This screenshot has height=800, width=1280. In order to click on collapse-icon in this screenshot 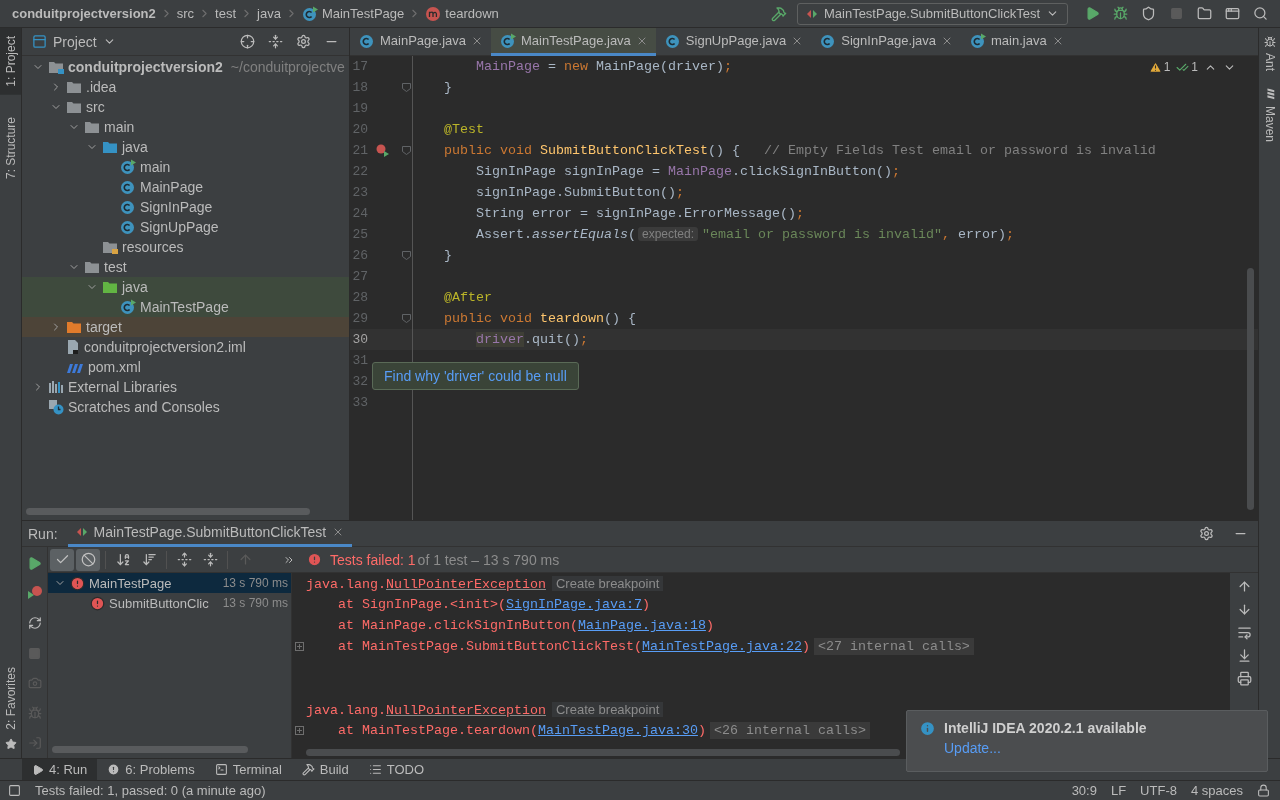, I will do `click(275, 41)`.